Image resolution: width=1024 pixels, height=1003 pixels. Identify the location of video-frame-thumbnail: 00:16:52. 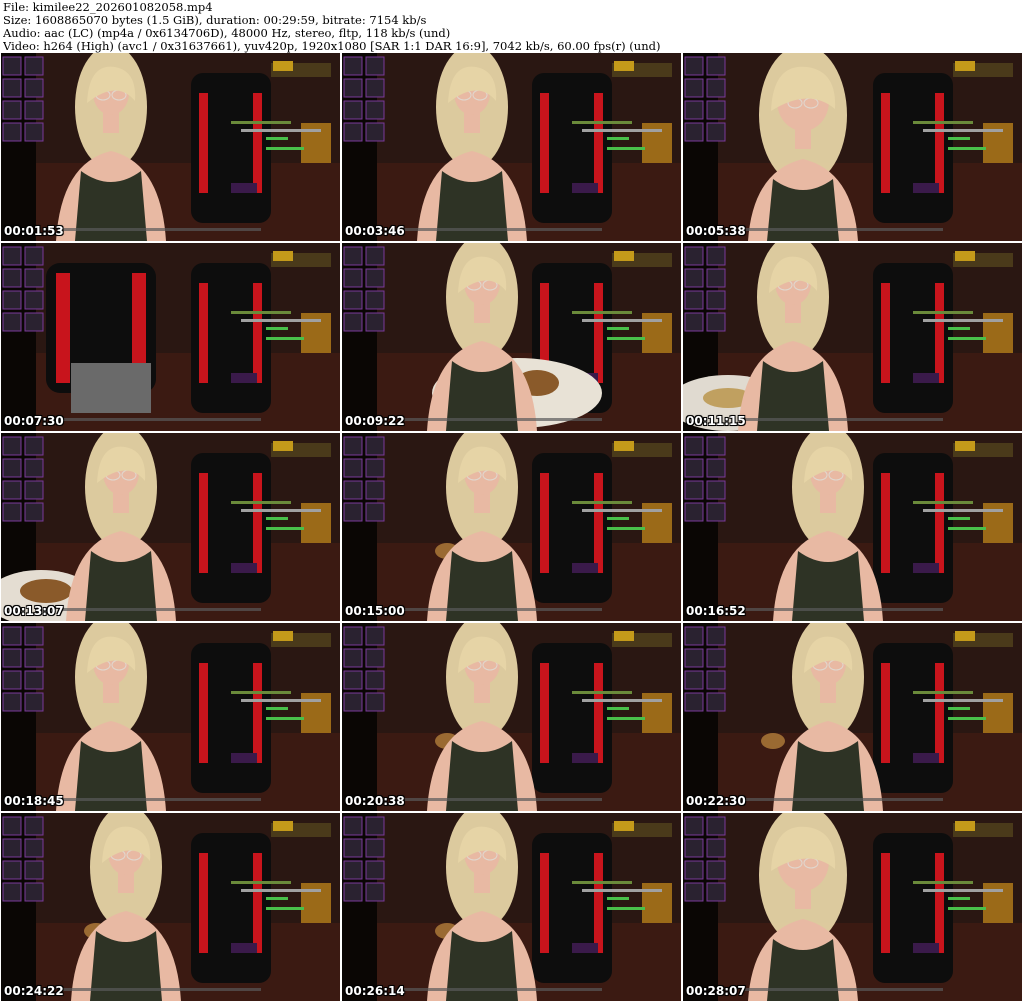
(852, 527).